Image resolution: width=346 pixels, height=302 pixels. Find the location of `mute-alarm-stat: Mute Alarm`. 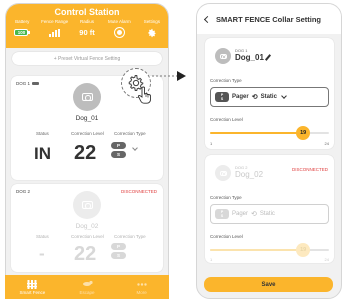

mute-alarm-stat: Mute Alarm is located at coordinates (119, 28).